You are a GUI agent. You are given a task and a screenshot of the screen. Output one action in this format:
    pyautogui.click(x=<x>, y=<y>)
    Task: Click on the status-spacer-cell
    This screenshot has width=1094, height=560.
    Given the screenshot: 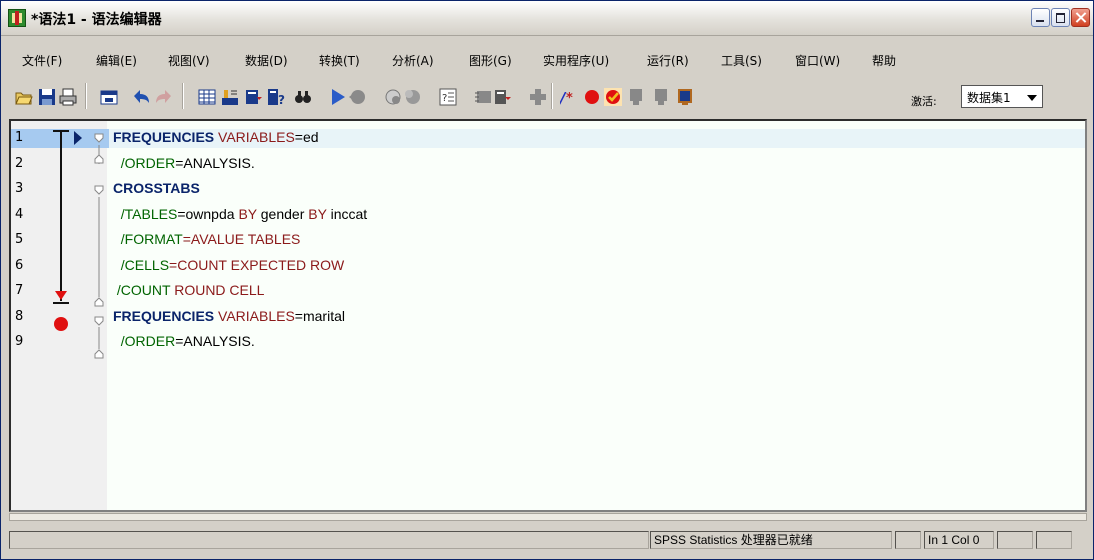 What is the action you would take?
    pyautogui.click(x=908, y=540)
    